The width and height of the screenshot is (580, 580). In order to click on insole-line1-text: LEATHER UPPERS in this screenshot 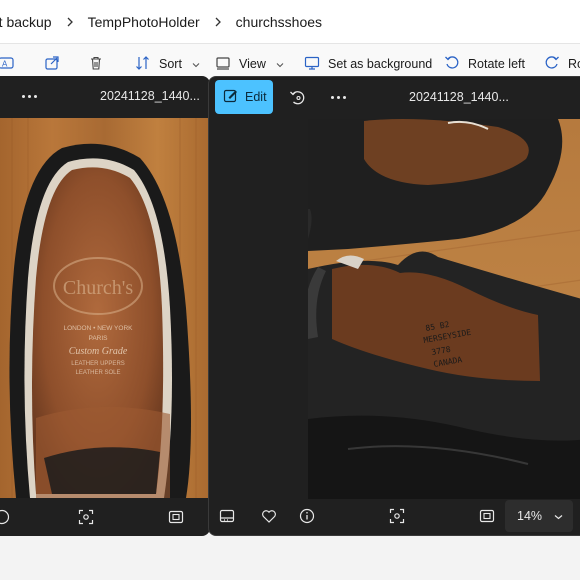, I will do `click(98, 364)`.